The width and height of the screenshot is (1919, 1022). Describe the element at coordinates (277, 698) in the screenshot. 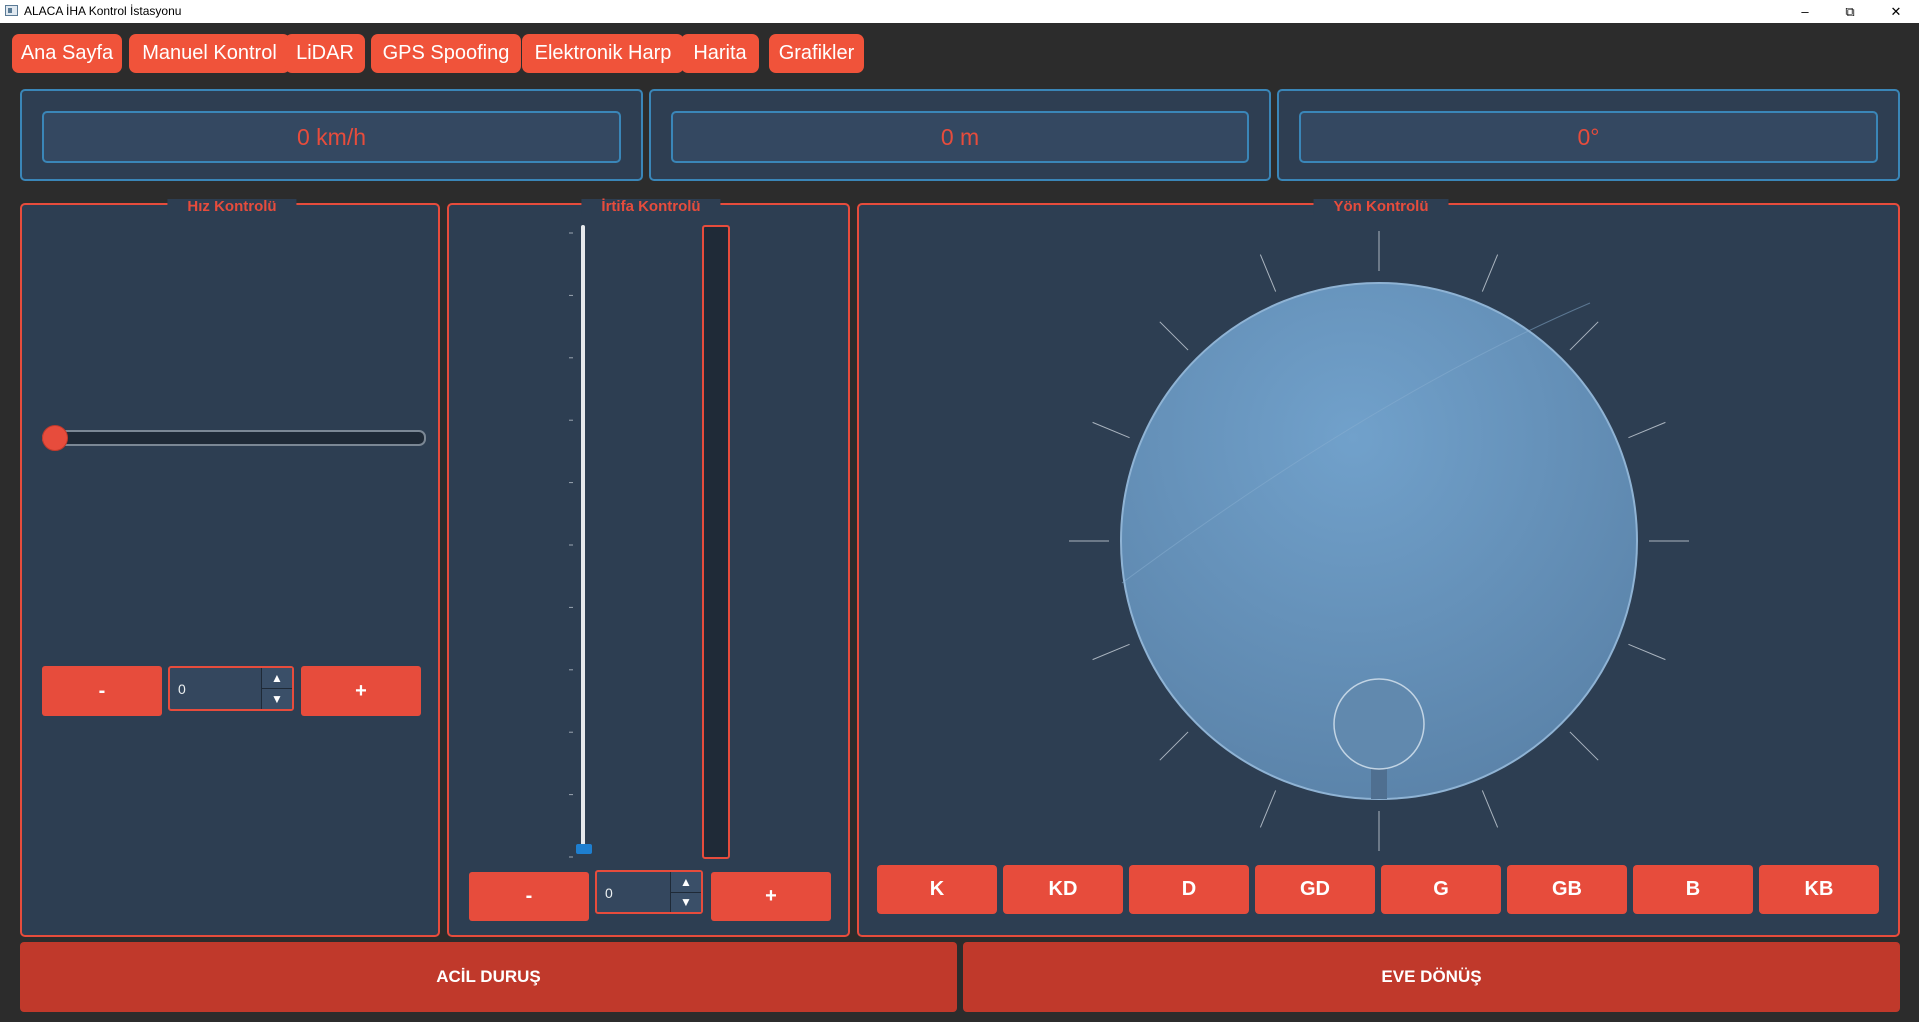

I see `speed-spin-down-icon: ▼` at that location.